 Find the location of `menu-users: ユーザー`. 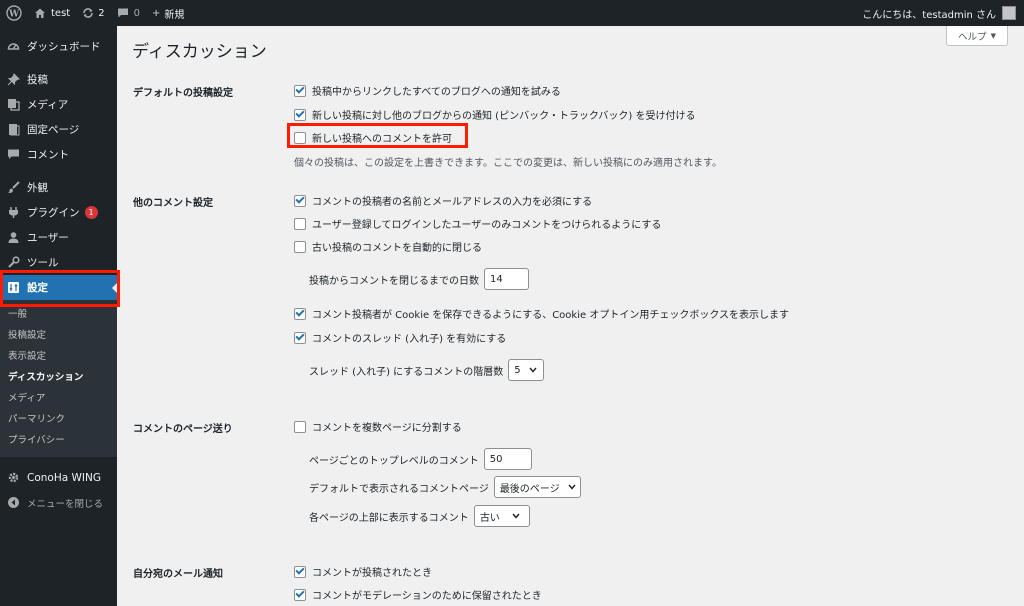

menu-users: ユーザー is located at coordinates (58, 237).